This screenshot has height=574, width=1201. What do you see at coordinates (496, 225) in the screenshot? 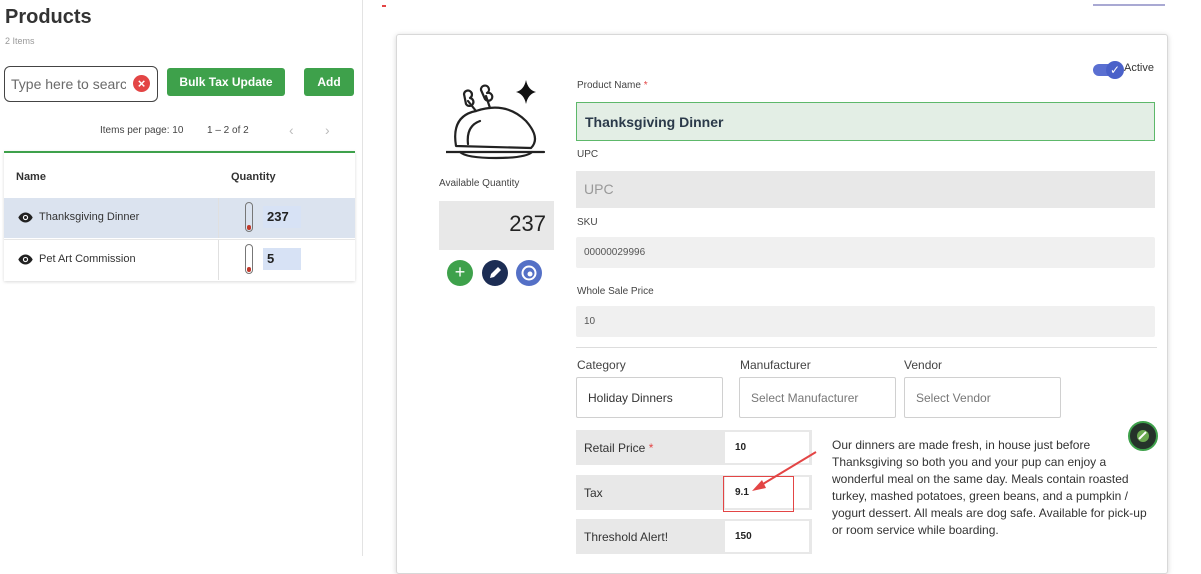
I see `available-quantity-box: 237` at bounding box center [496, 225].